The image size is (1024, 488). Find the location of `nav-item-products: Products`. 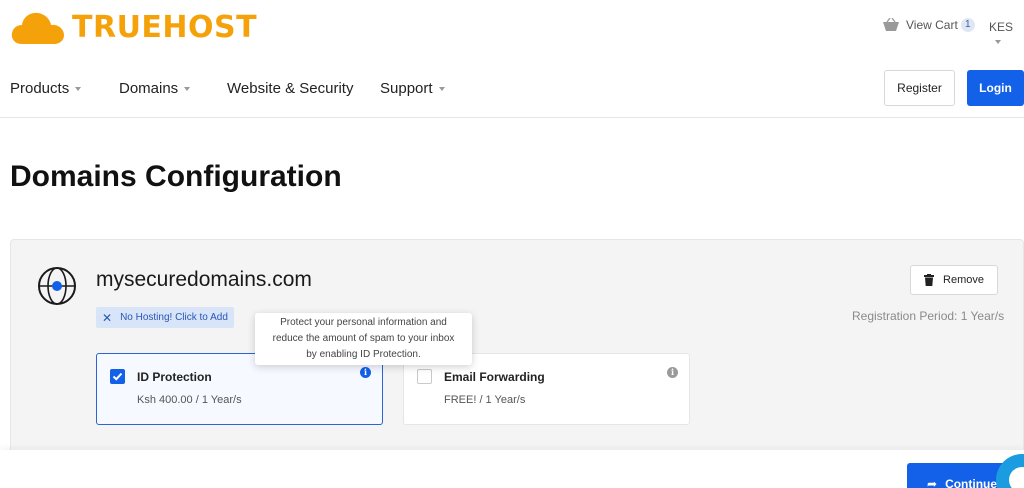

nav-item-products: Products is located at coordinates (46, 88).